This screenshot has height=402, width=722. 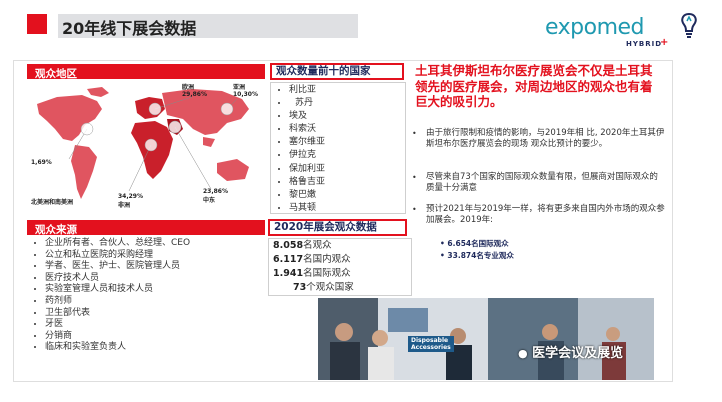 I want to click on source-title: 观众来源, so click(x=56, y=230).